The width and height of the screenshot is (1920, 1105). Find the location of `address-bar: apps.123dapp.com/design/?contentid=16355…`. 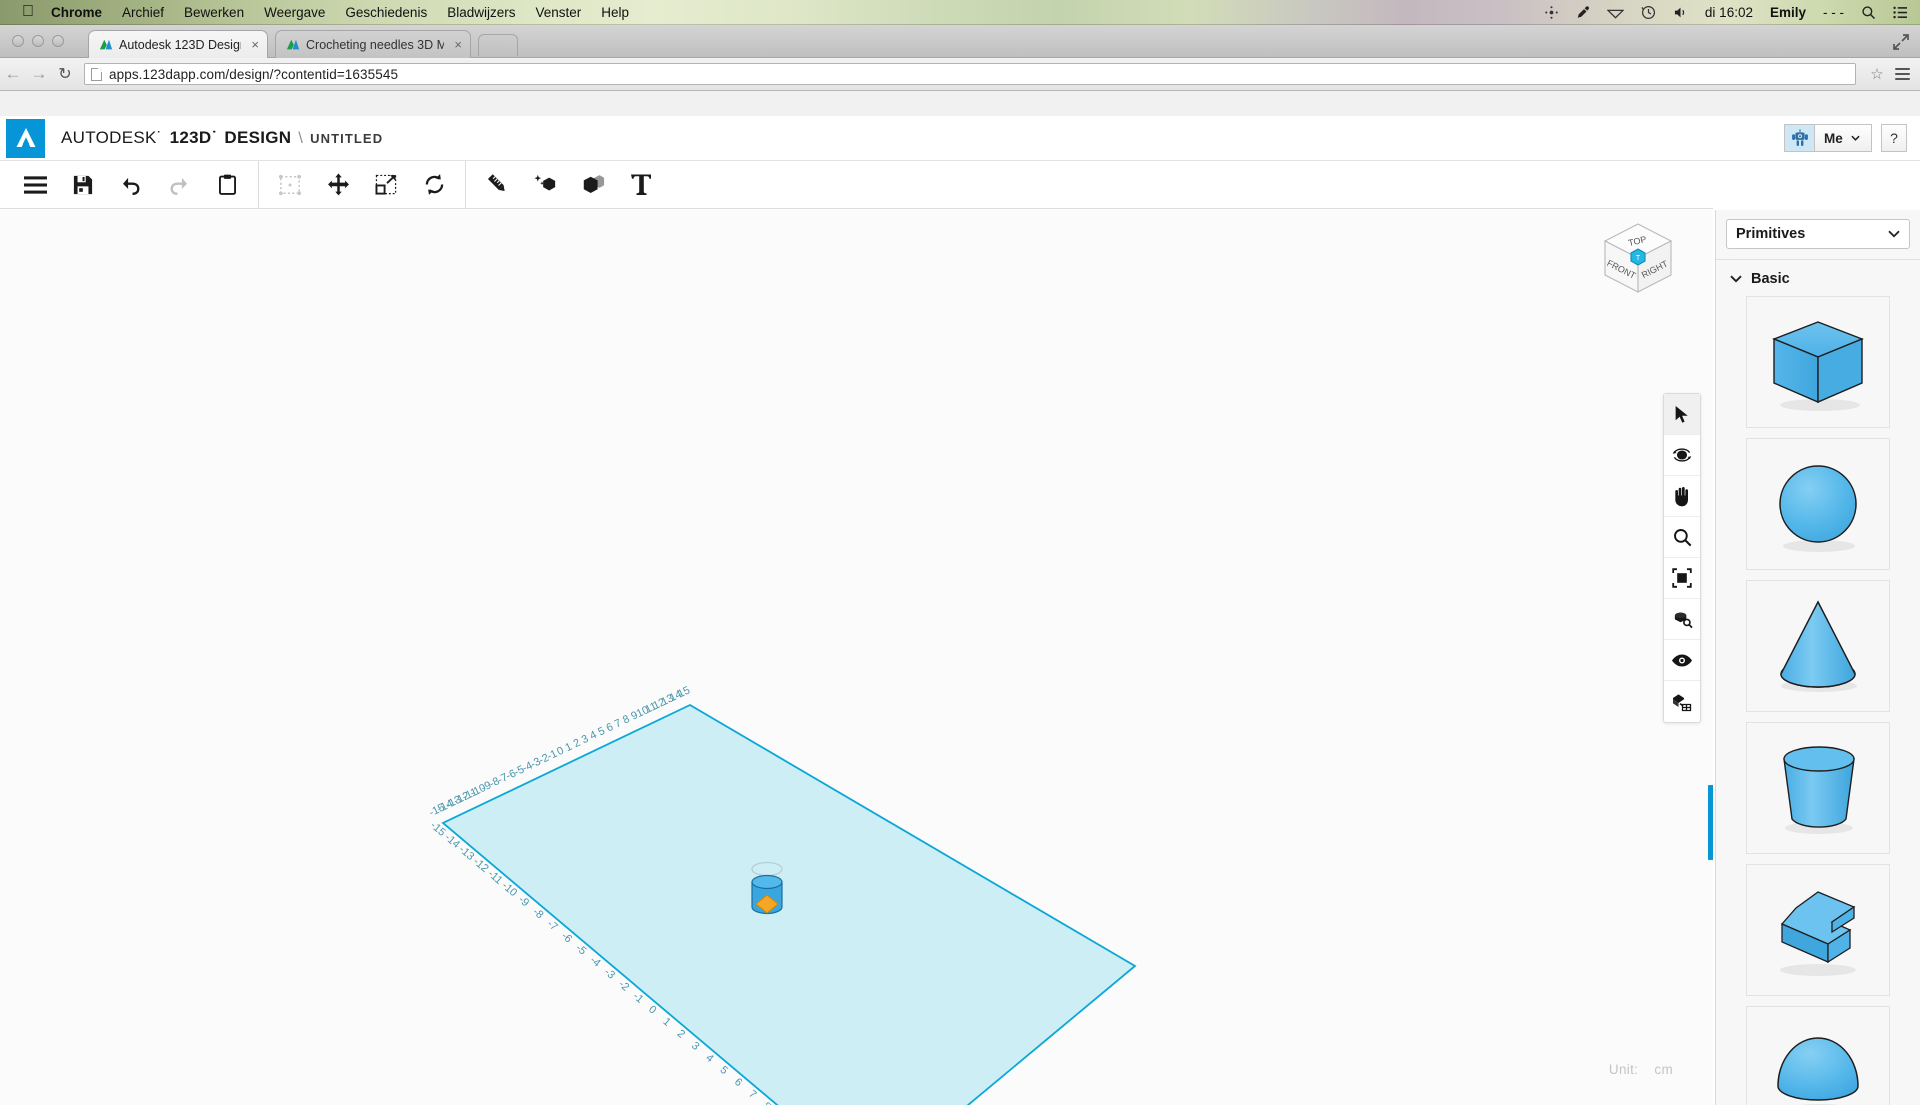

address-bar: apps.123dapp.com/design/?contentid=16355… is located at coordinates (970, 74).